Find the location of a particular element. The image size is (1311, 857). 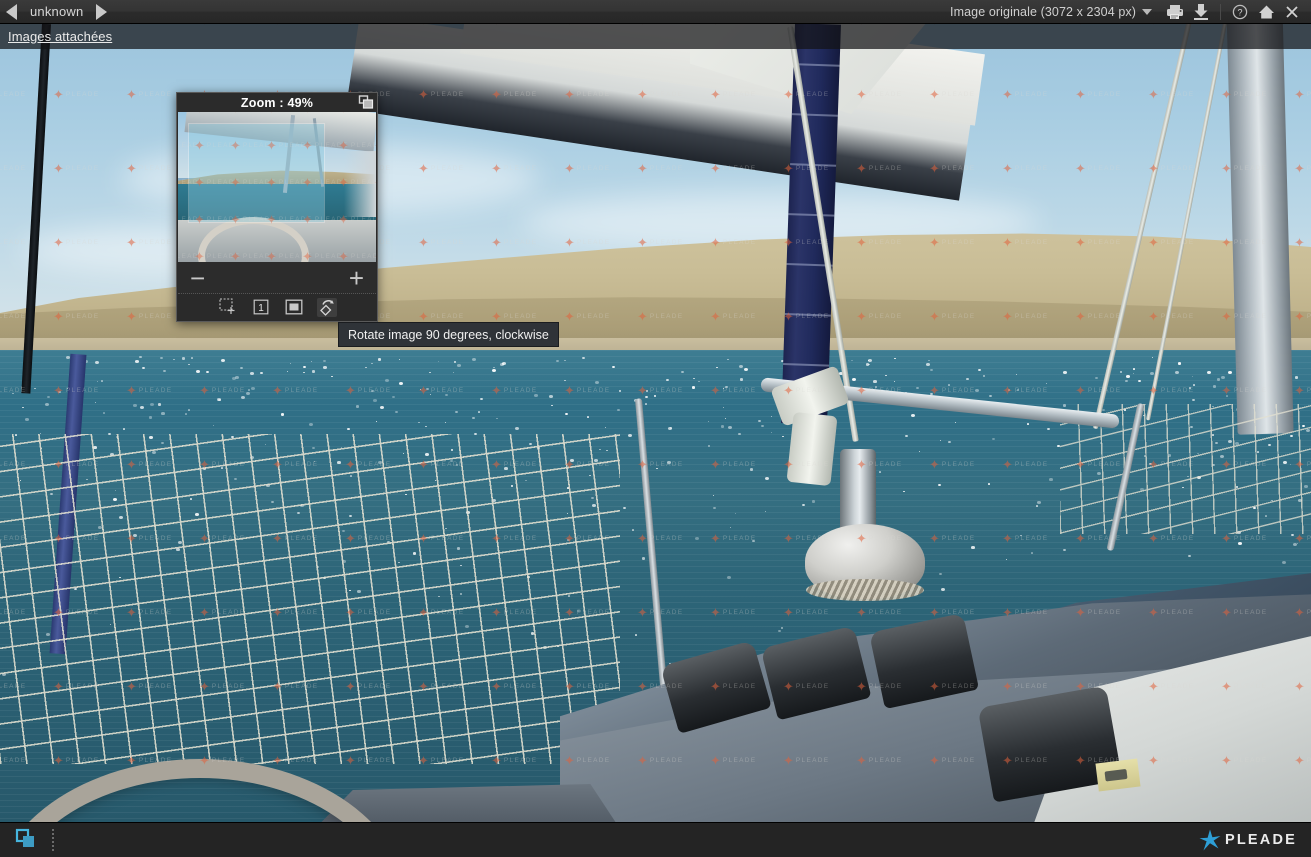

brand-label: PLEADE is located at coordinates (1260, 840).